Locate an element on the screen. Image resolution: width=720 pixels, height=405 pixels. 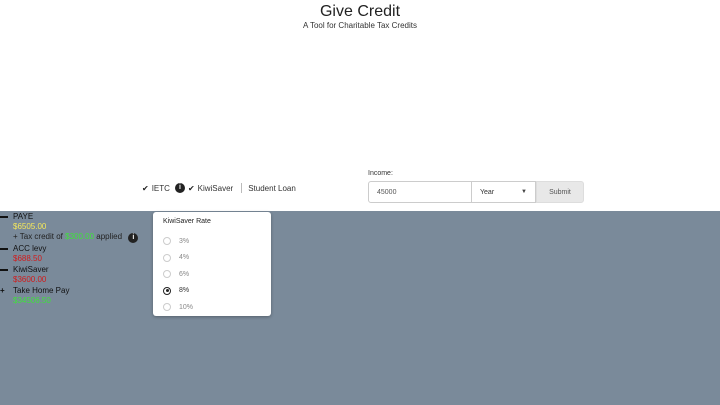
credit-suffix: applied is located at coordinates (109, 236).